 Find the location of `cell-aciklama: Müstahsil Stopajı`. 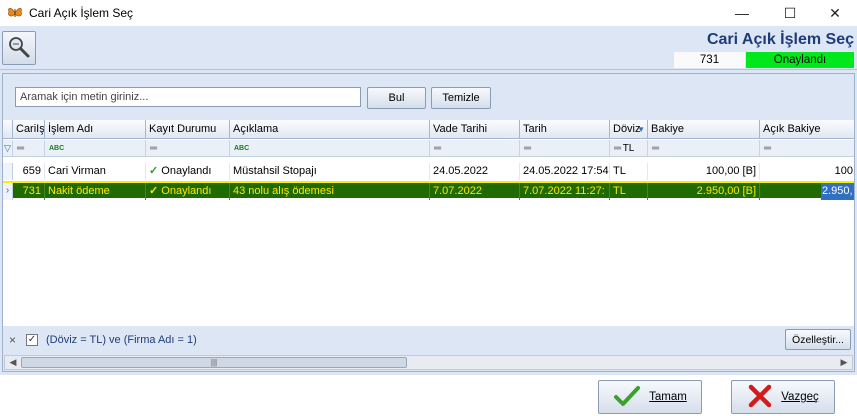

cell-aciklama: Müstahsil Stopajı is located at coordinates (330, 171).